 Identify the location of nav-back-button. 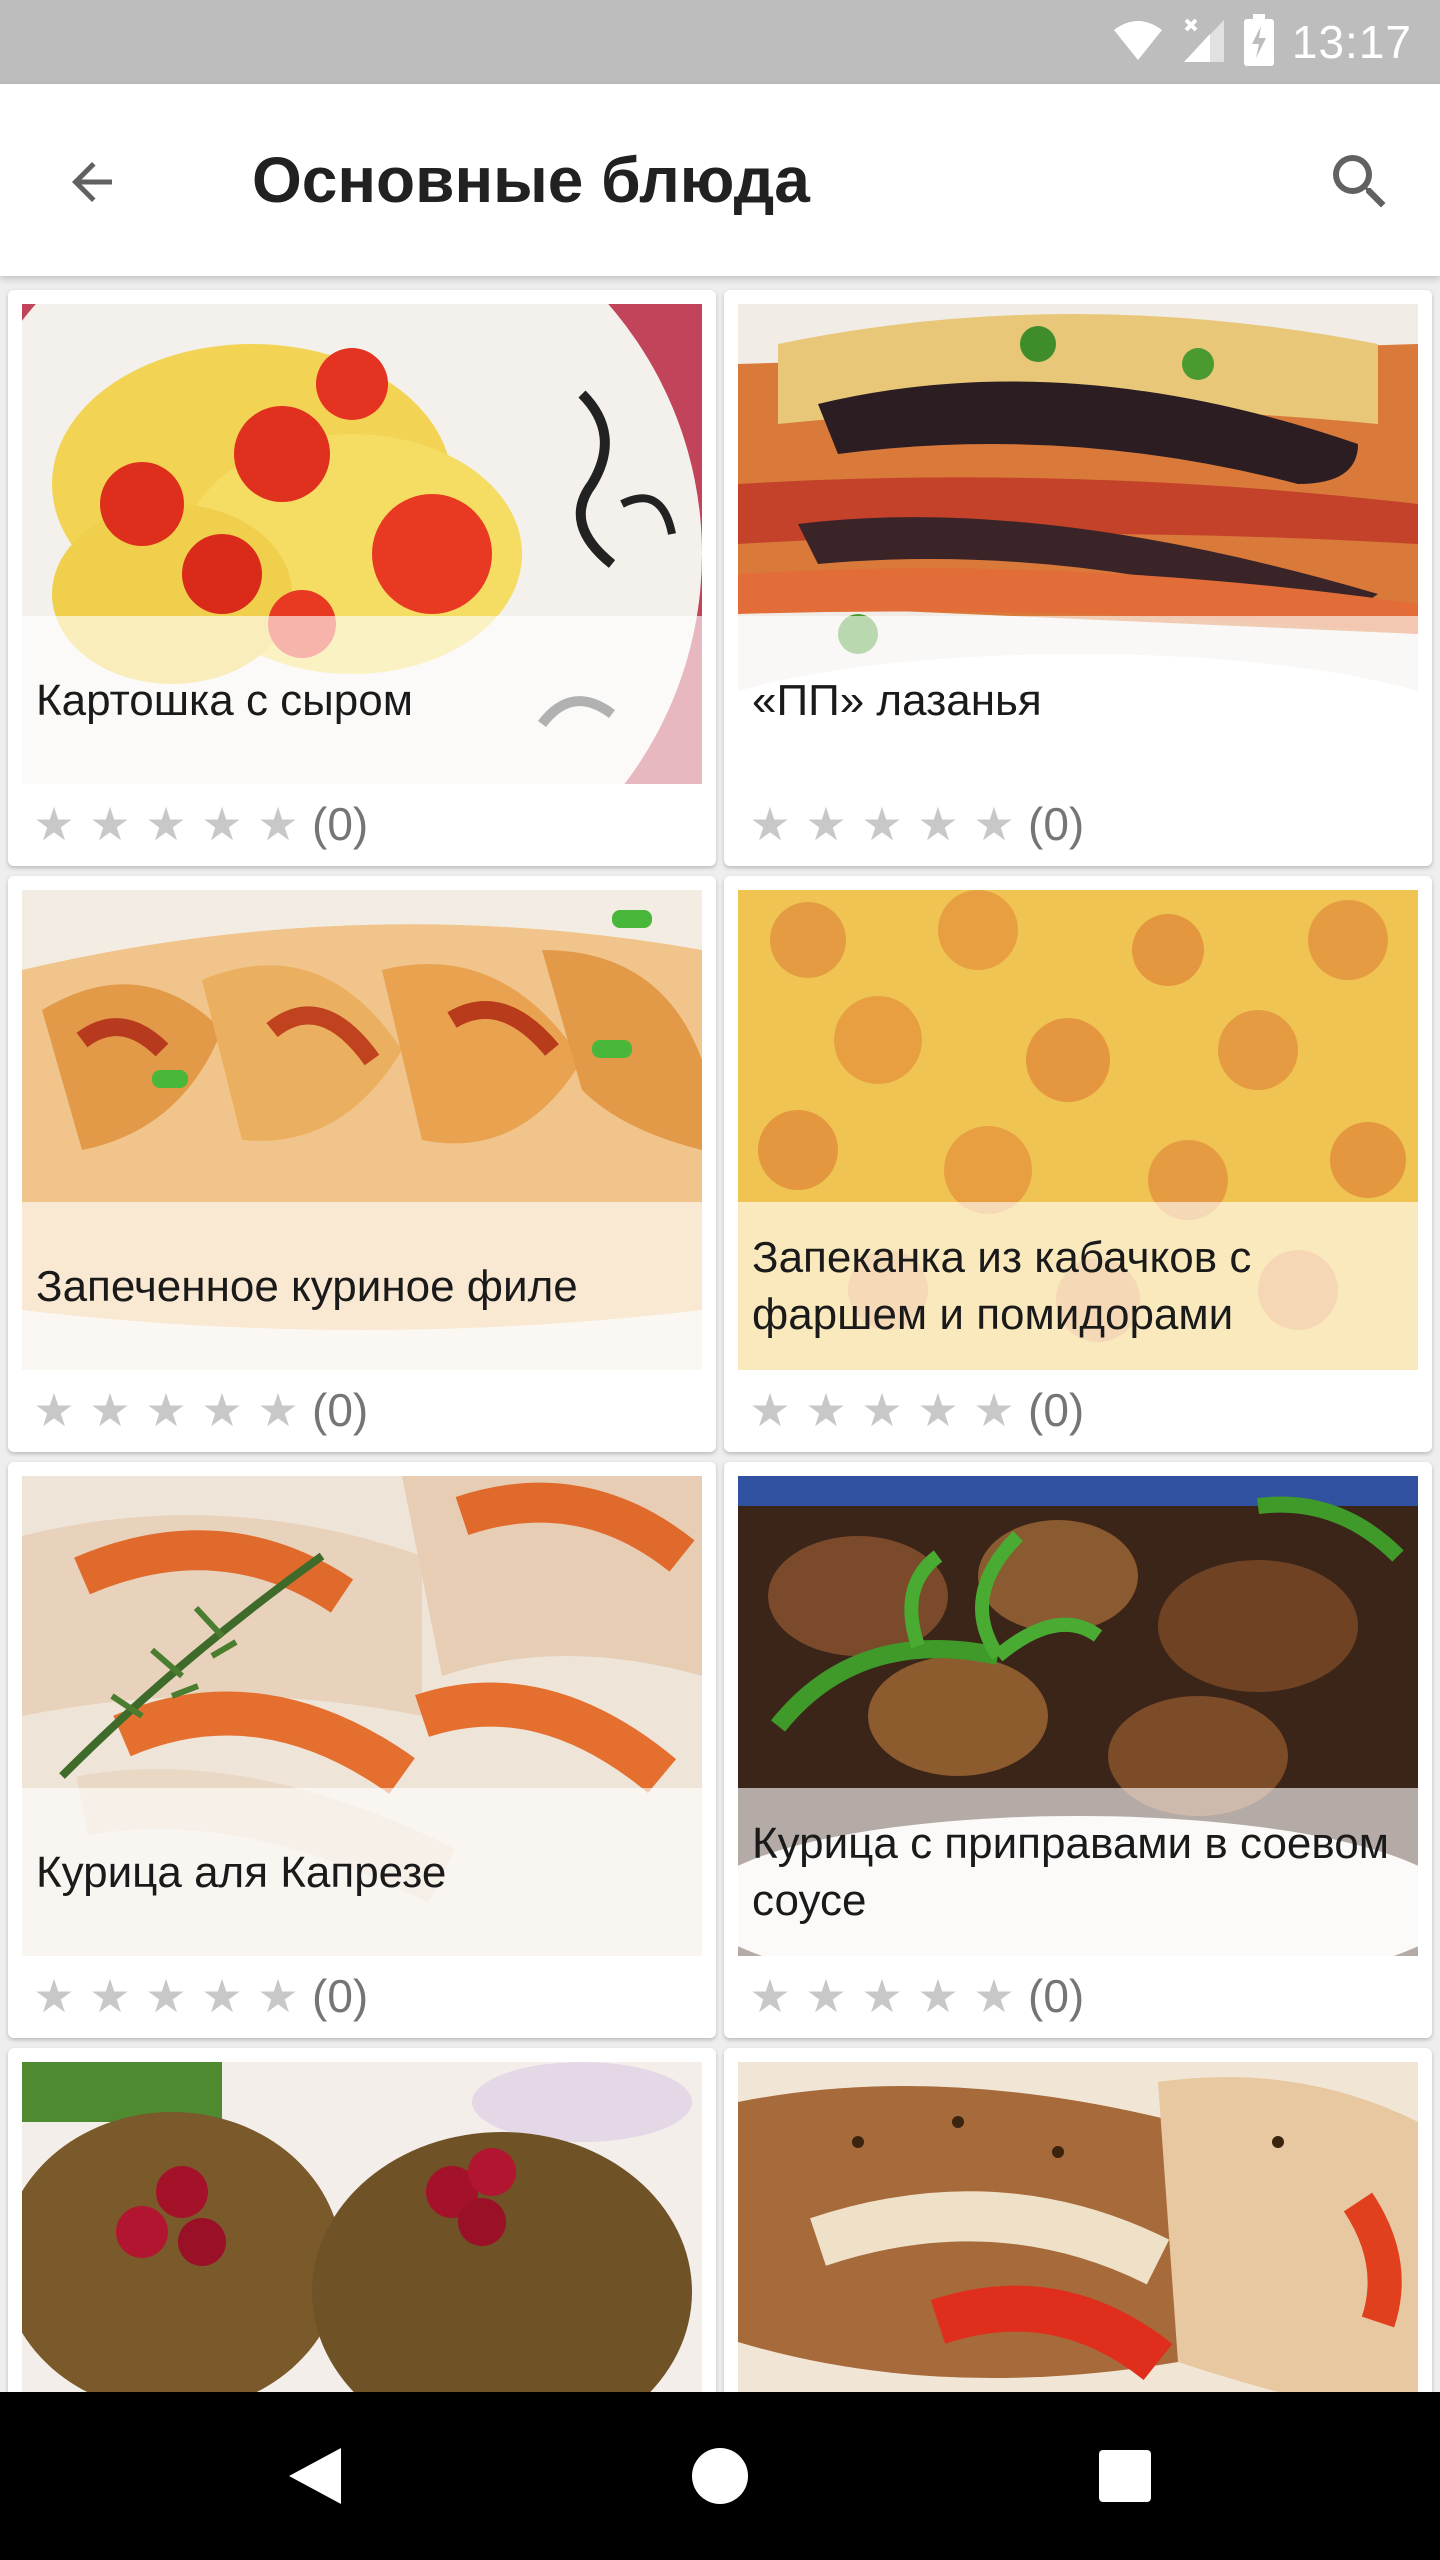
(315, 2476).